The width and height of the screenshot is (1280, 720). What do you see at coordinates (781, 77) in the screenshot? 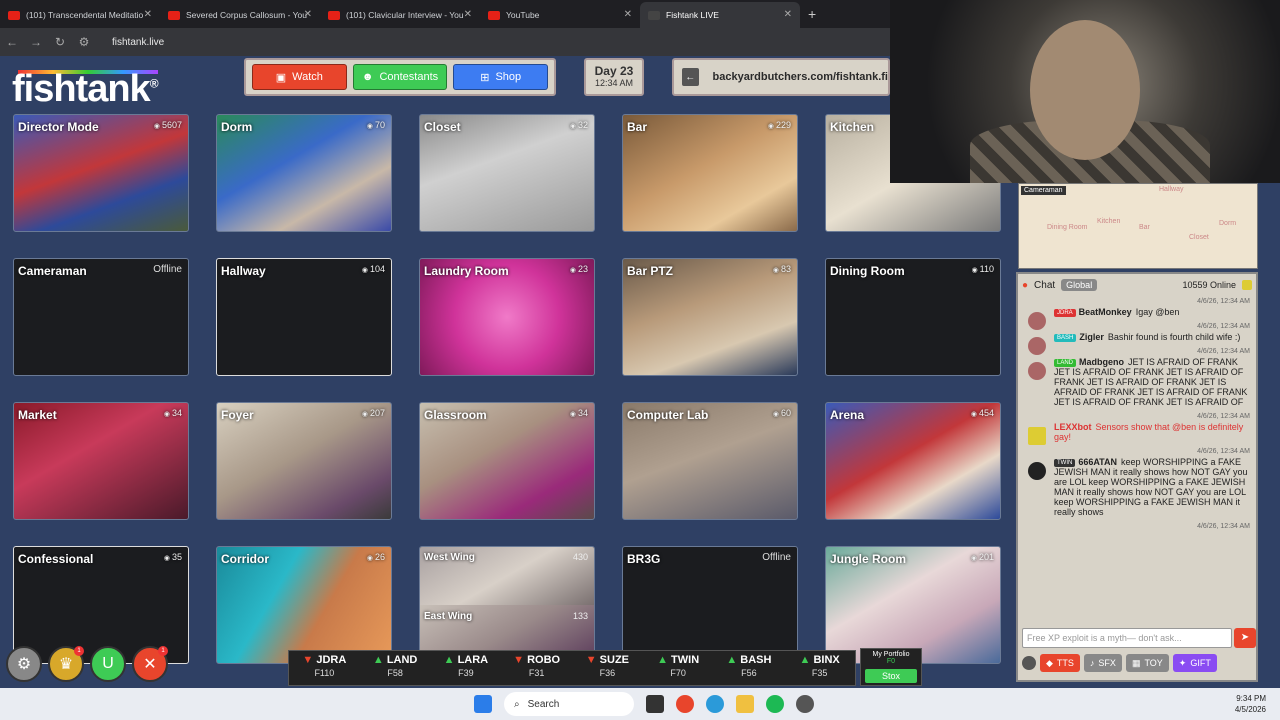
I see `ad-banner: ← backyardbutchers.com/fishtank.fi` at bounding box center [781, 77].